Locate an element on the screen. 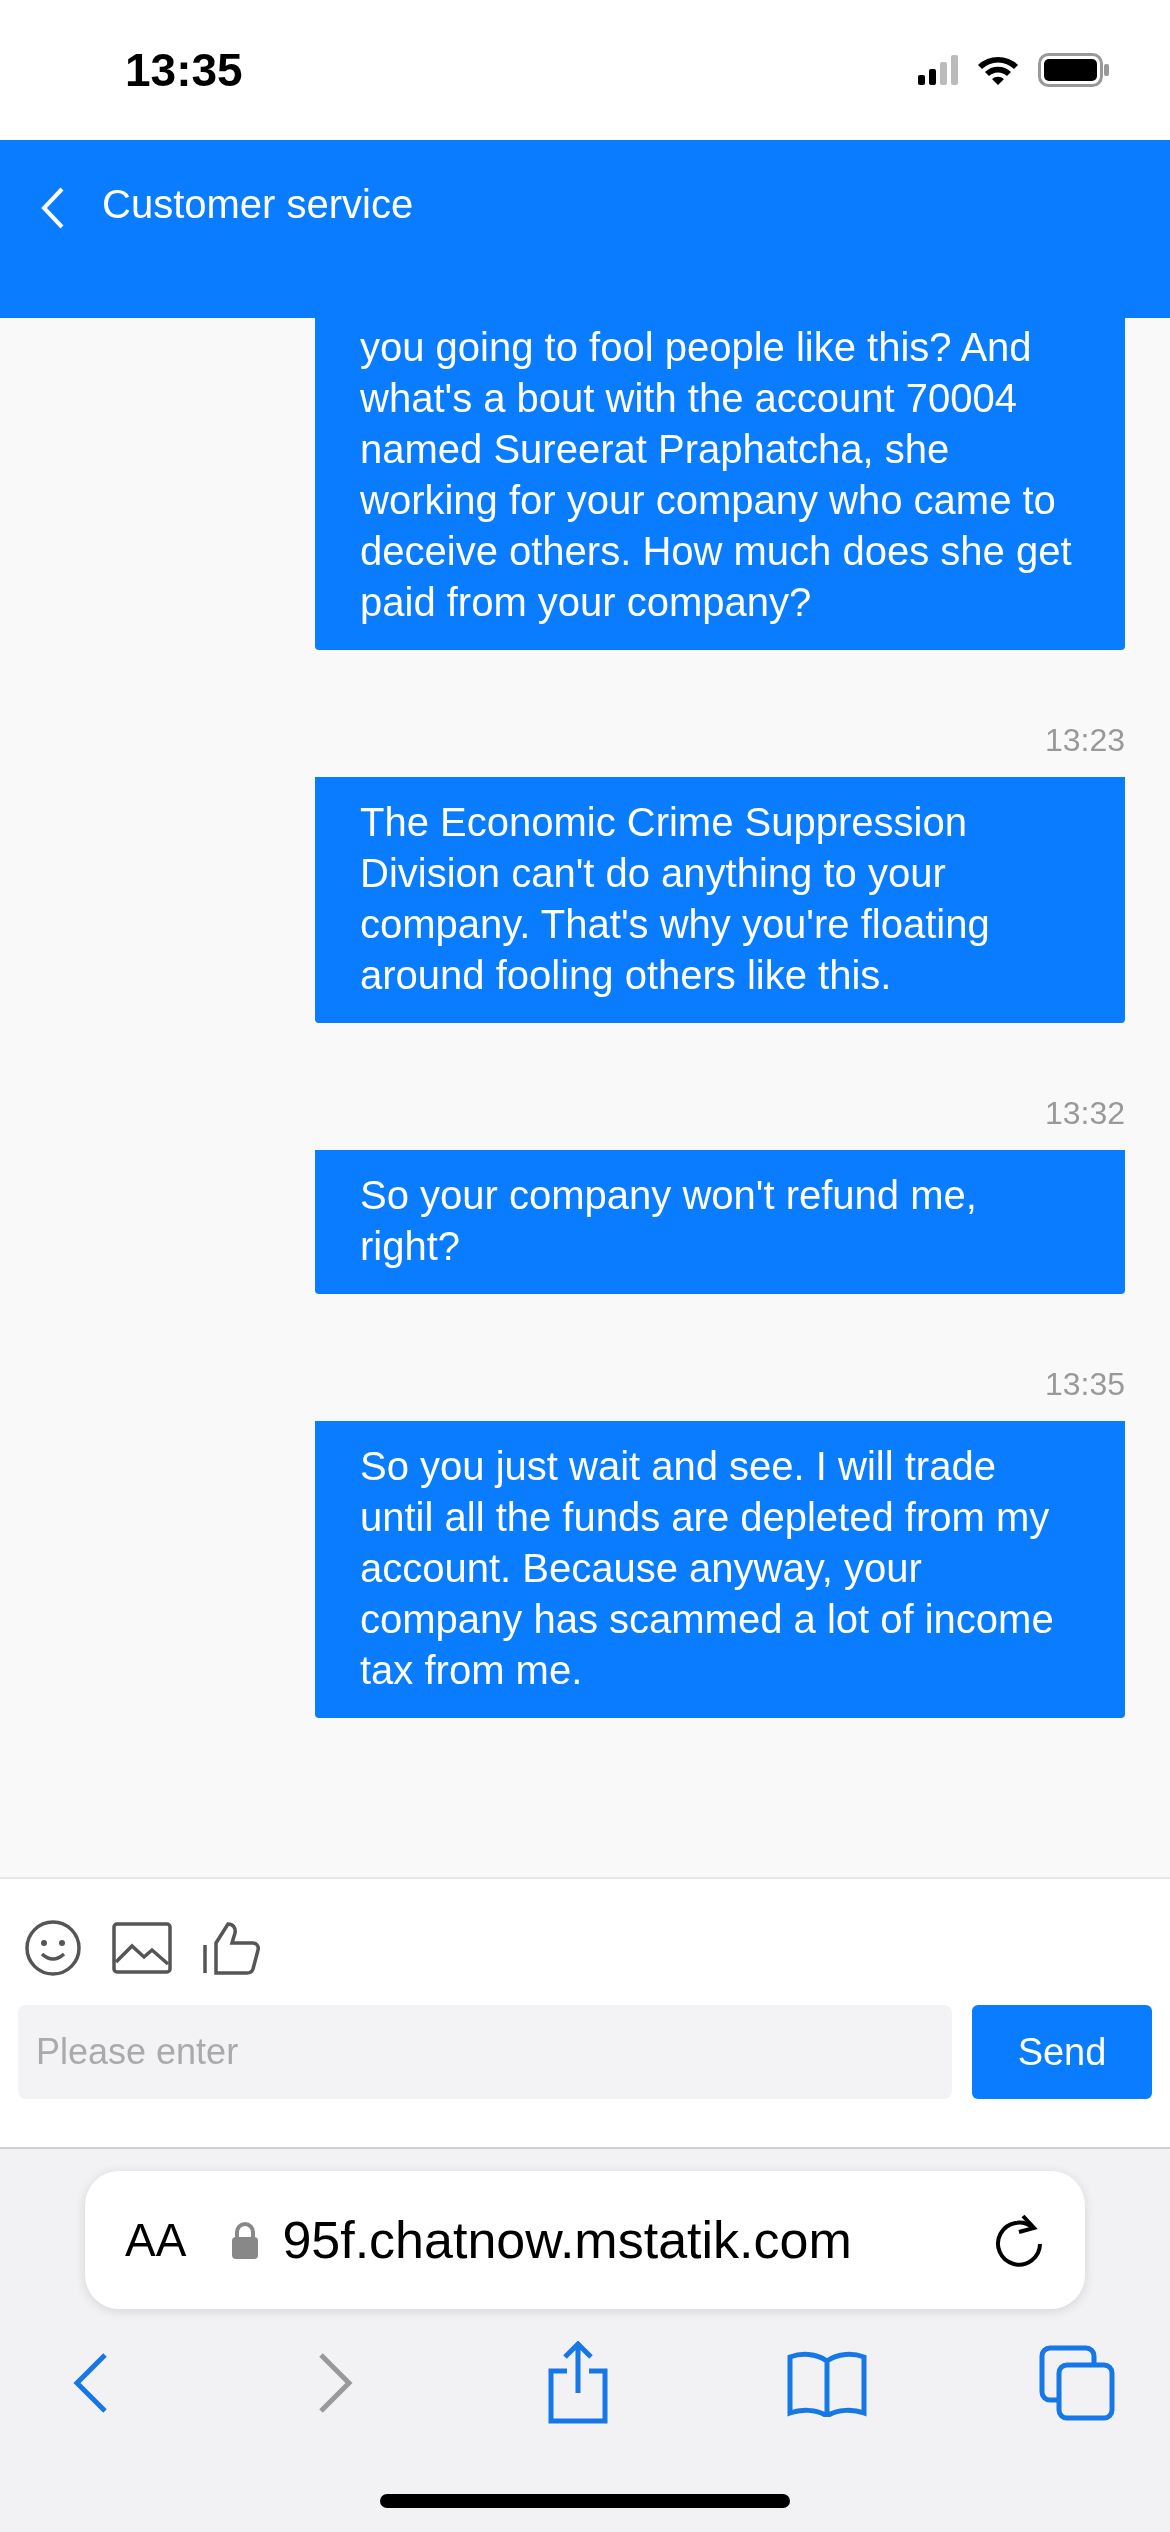 This screenshot has height=2532, width=1170. header-title: Customer service is located at coordinates (258, 204).